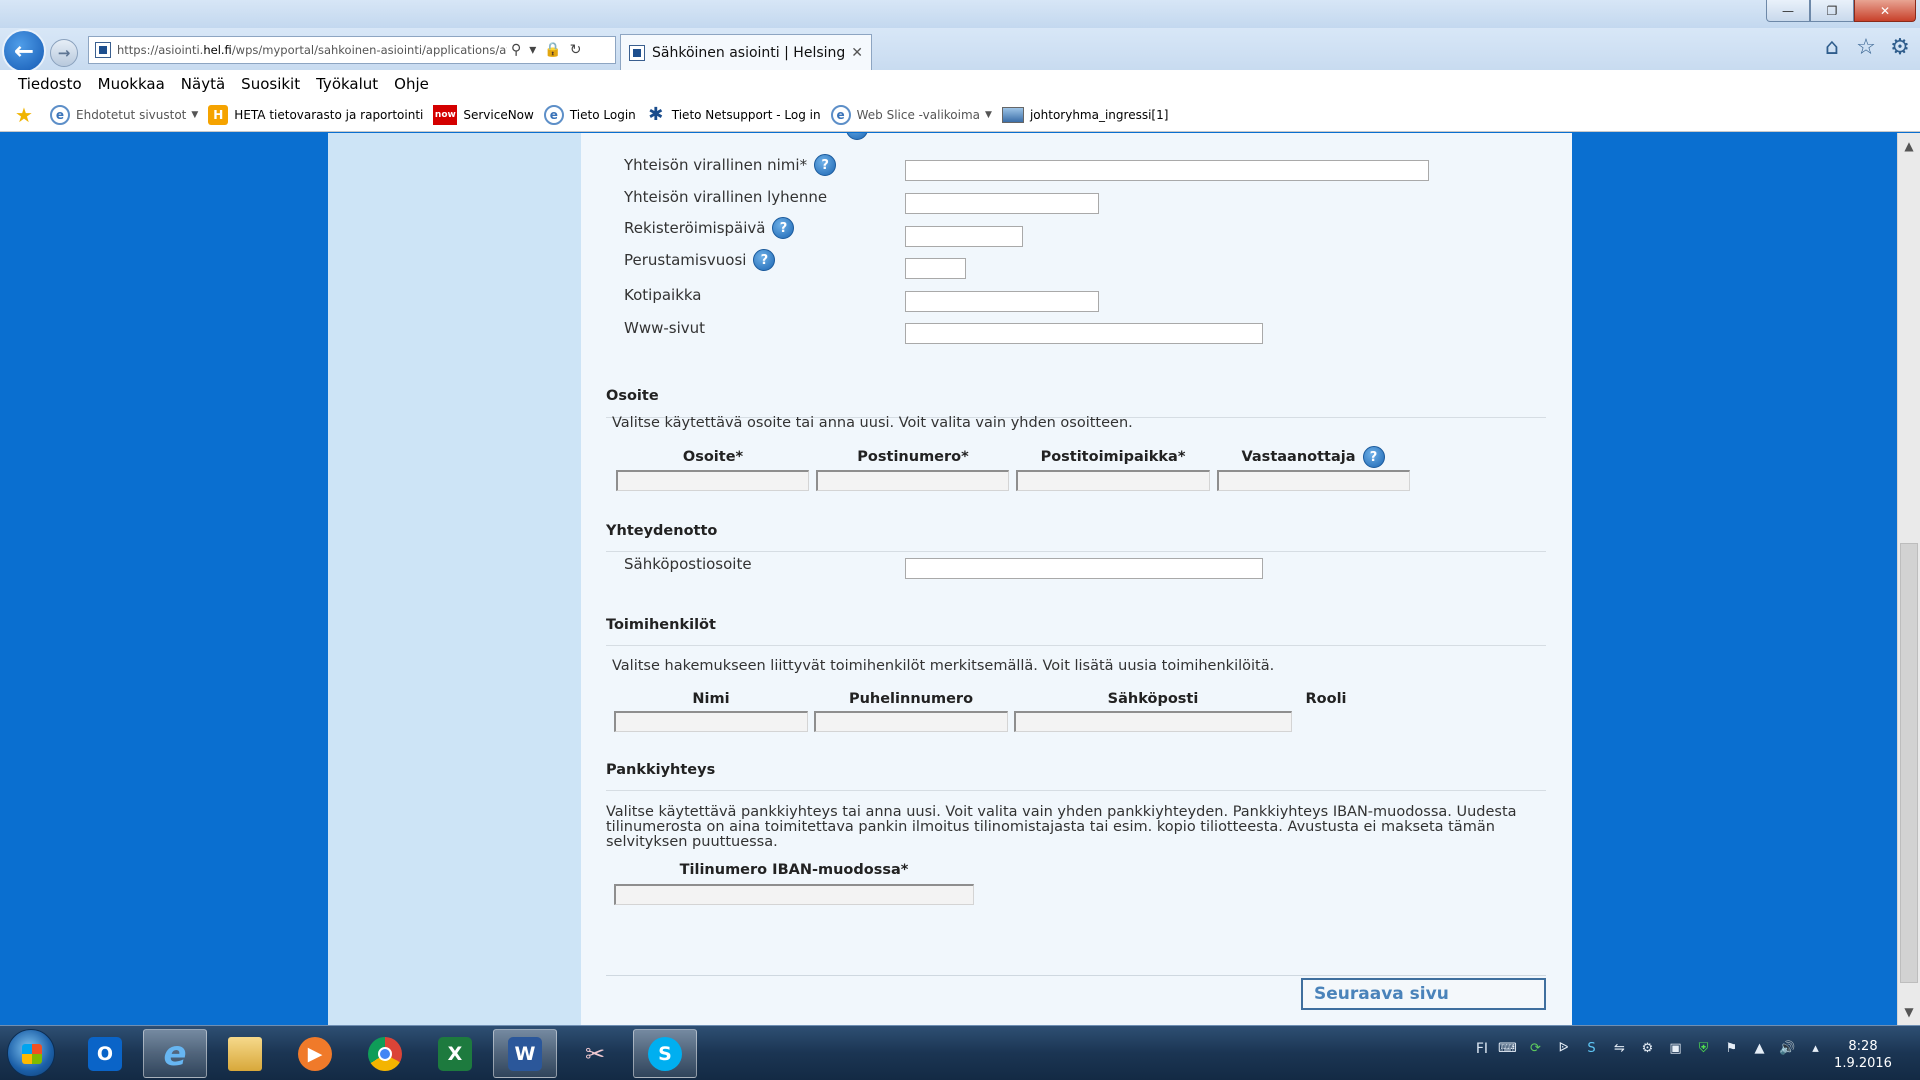 This screenshot has width=1920, height=1080. What do you see at coordinates (1084, 568) in the screenshot?
I see `email-address-input` at bounding box center [1084, 568].